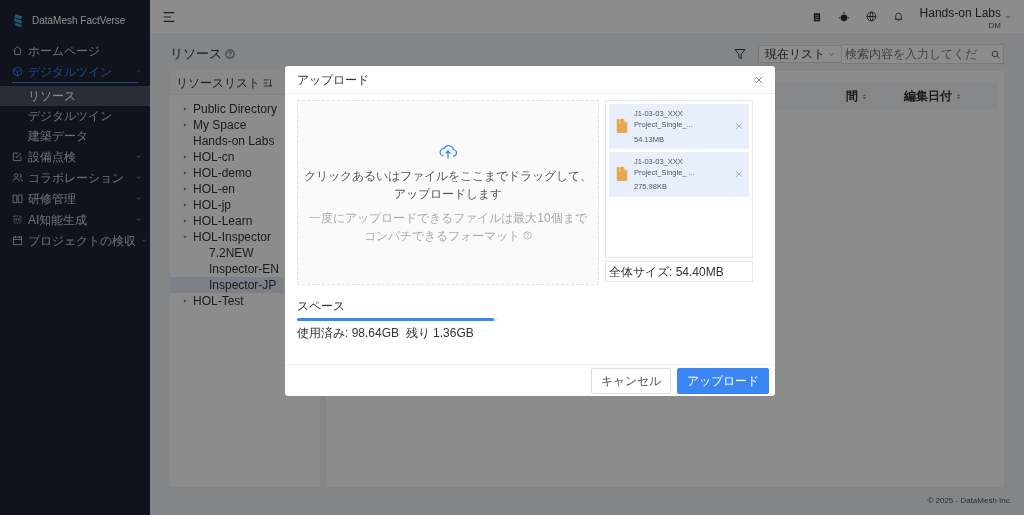 Image resolution: width=1024 pixels, height=515 pixels. I want to click on caret-down-icon, so click(185, 237).